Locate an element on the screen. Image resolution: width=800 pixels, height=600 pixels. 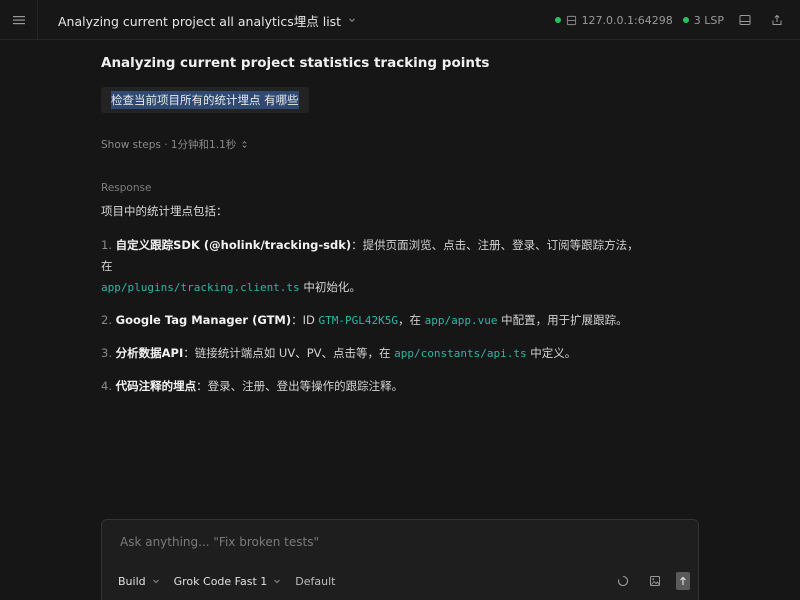
status-area: 127.0.0.1:64298 3 LSP is located at coordinates (671, 20).